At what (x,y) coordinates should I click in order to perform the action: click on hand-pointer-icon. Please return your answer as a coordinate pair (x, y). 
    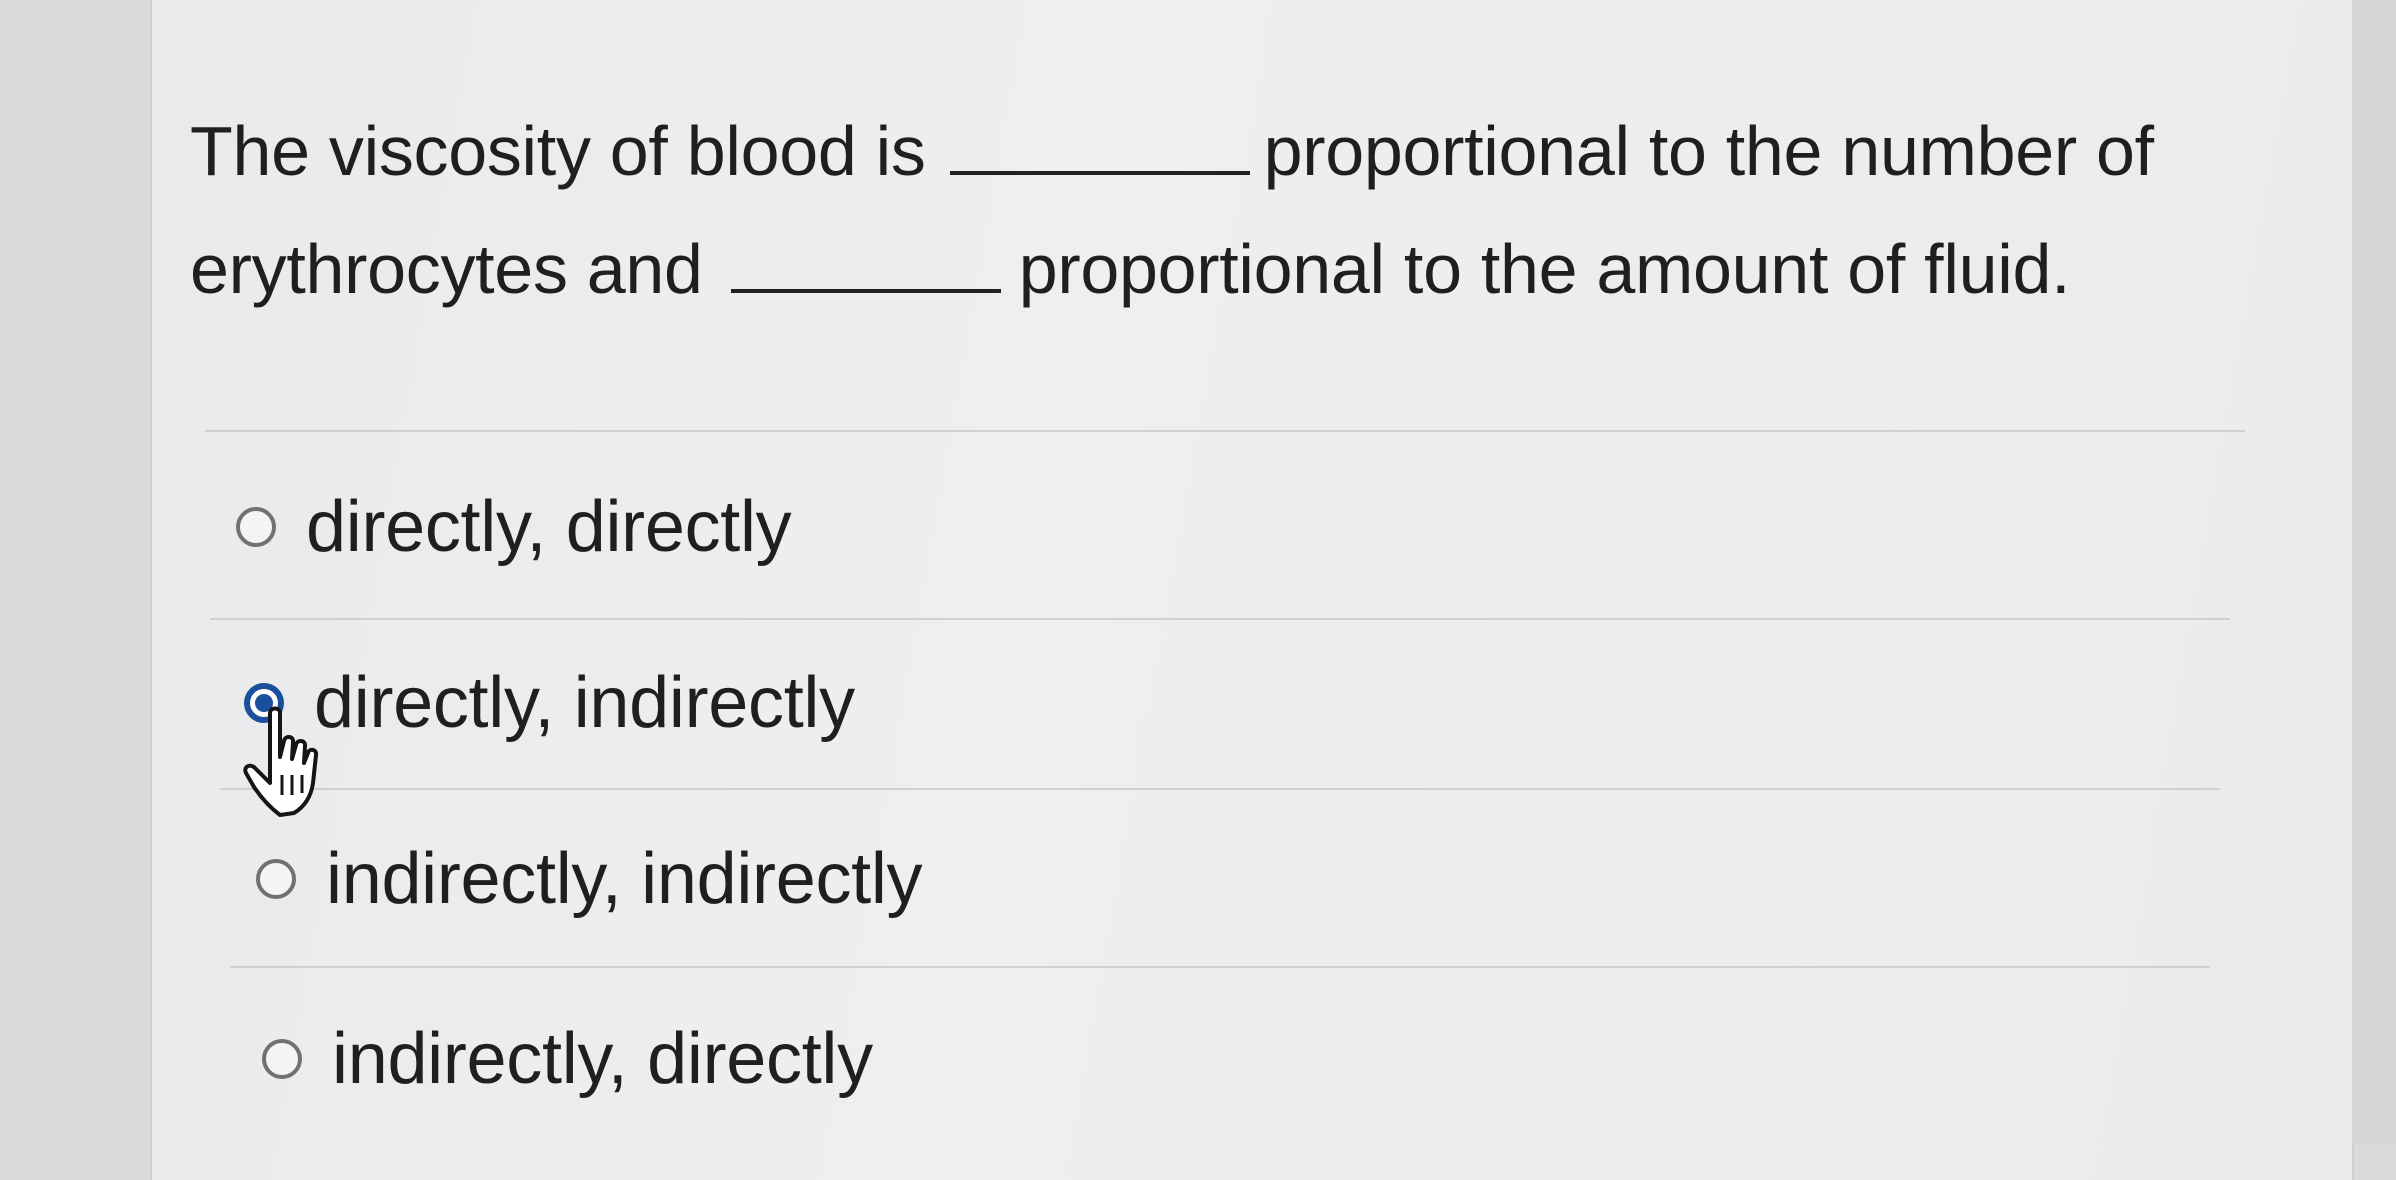
    Looking at the image, I should click on (281, 761).